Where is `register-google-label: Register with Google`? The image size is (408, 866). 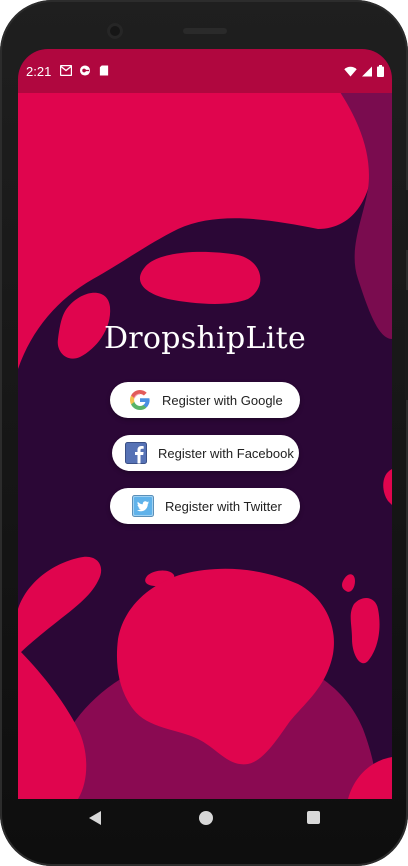 register-google-label: Register with Google is located at coordinates (222, 400).